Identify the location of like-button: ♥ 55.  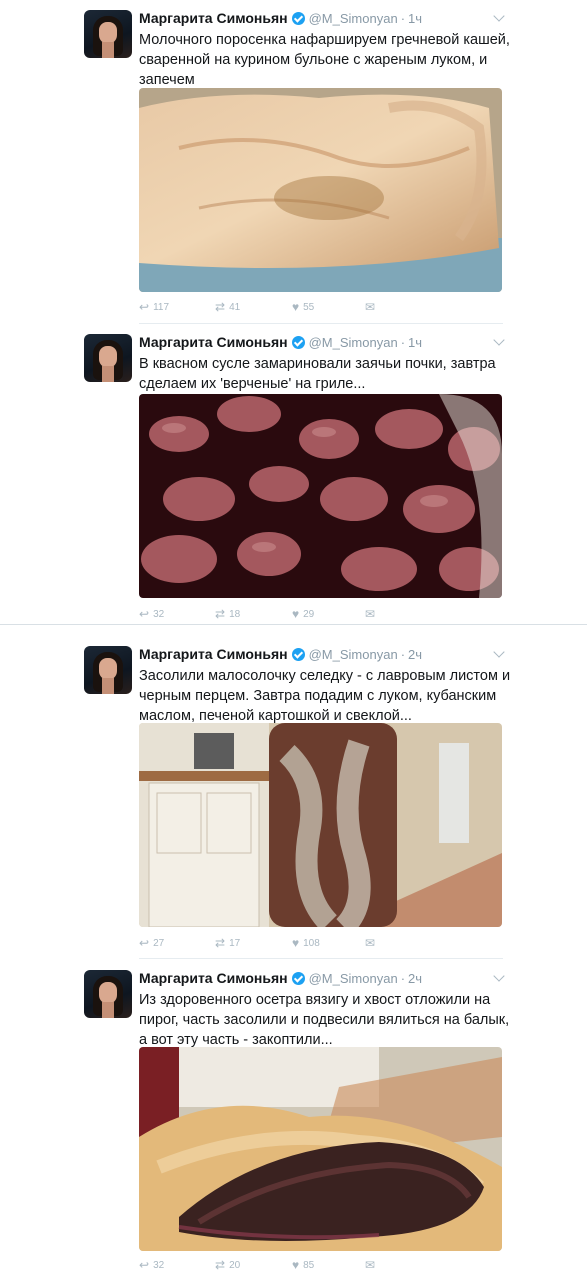
(303, 307).